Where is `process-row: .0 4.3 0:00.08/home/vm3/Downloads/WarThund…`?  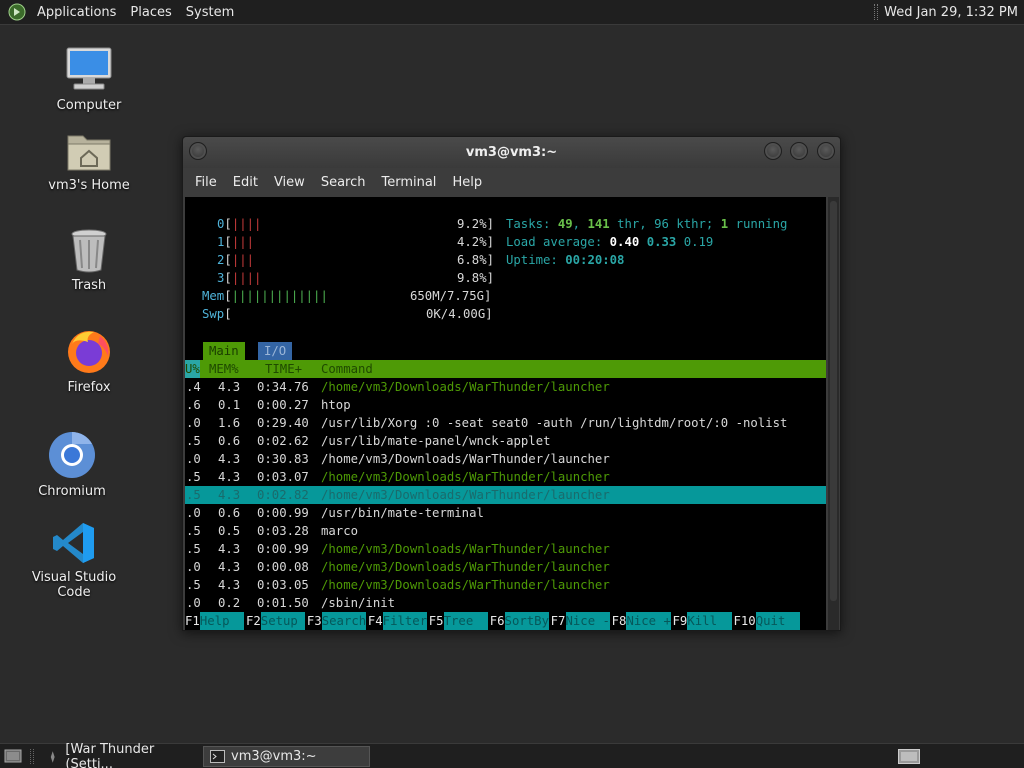 process-row: .0 4.3 0:00.08/home/vm3/Downloads/WarThund… is located at coordinates (505, 567).